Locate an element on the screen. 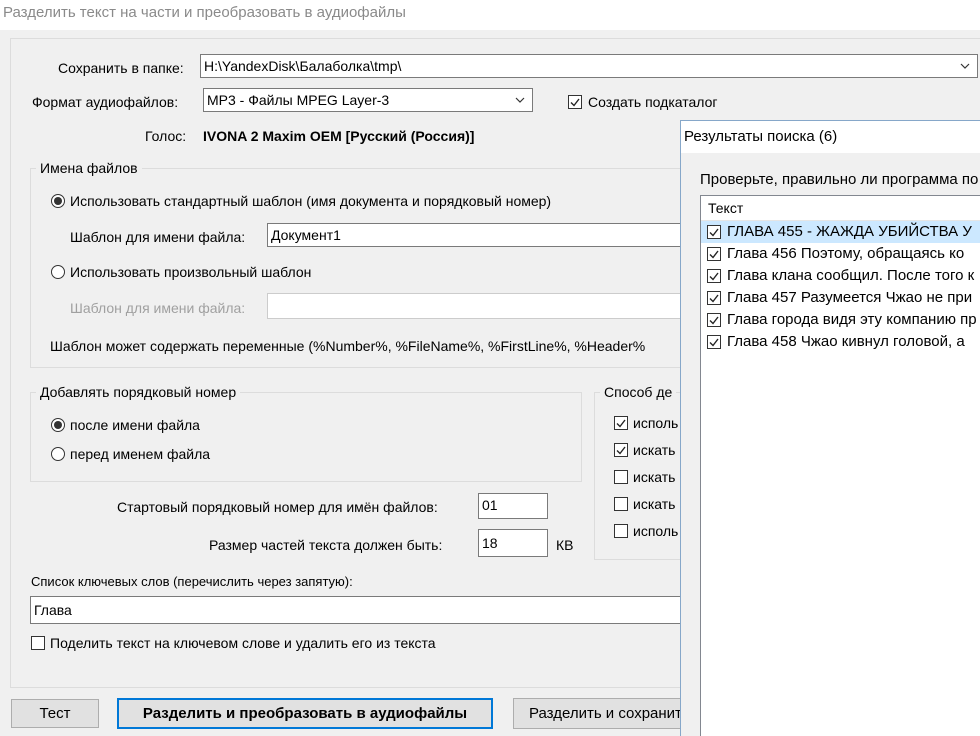 The height and width of the screenshot is (736, 980). result-row-text: Глава 458 Чжао кивнул головой, а is located at coordinates (846, 341).